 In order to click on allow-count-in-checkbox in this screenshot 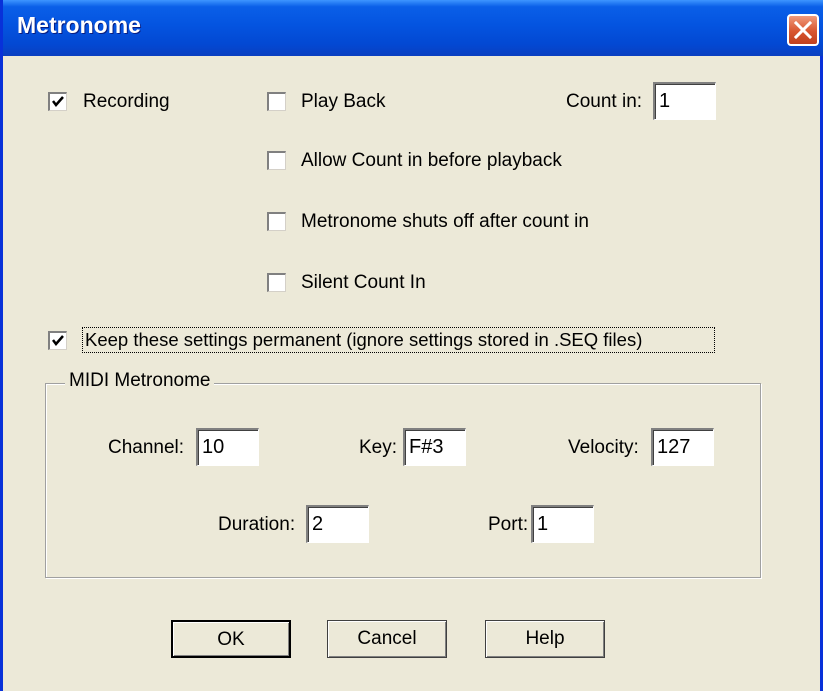, I will do `click(276, 160)`.